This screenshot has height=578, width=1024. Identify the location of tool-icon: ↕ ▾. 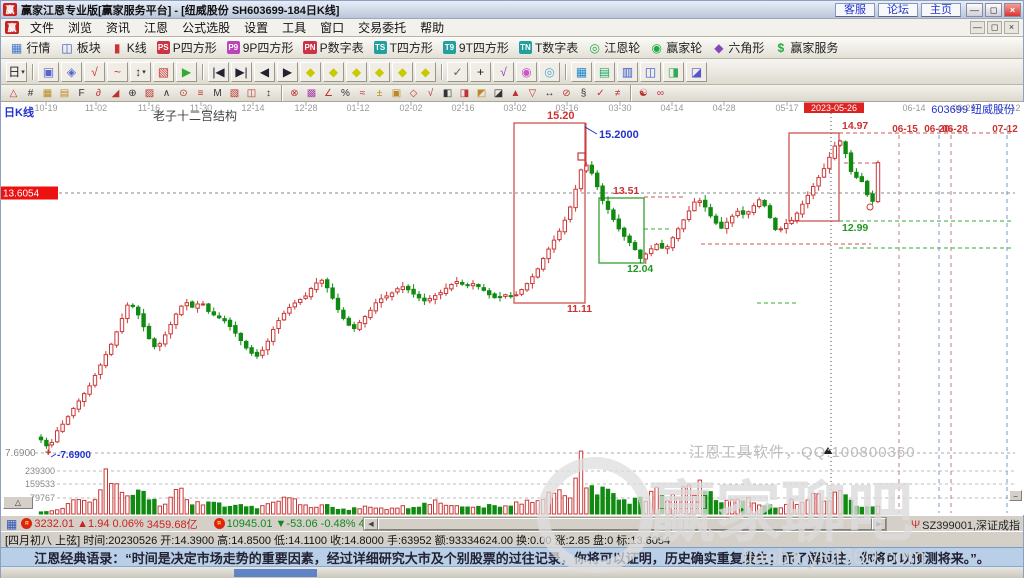
(140, 71).